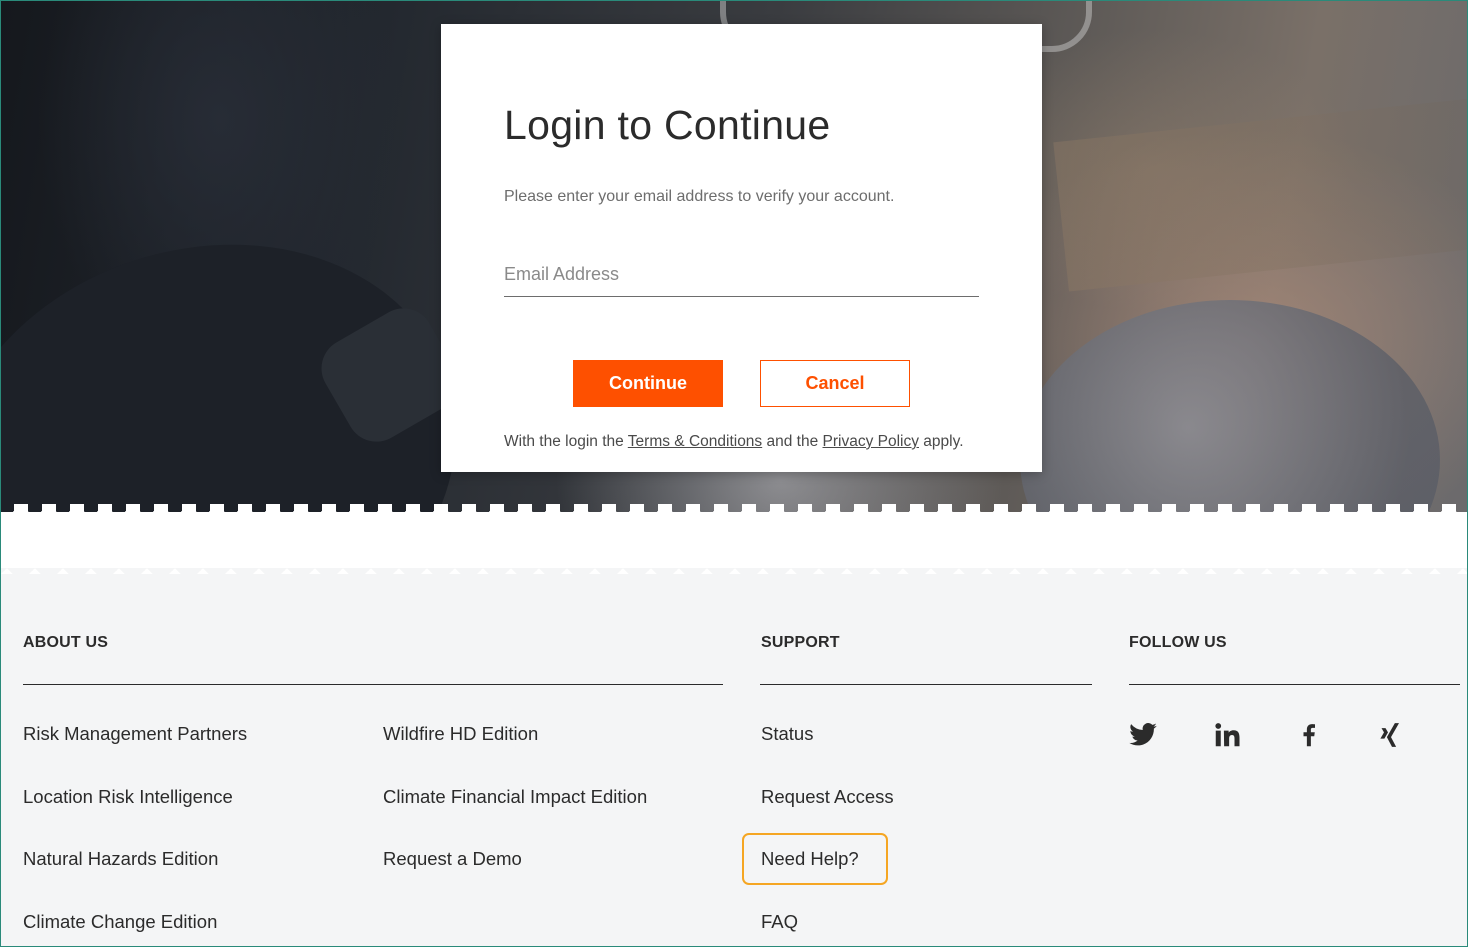 This screenshot has height=947, width=1468. I want to click on about-heading: ABOUT US, so click(66, 642).